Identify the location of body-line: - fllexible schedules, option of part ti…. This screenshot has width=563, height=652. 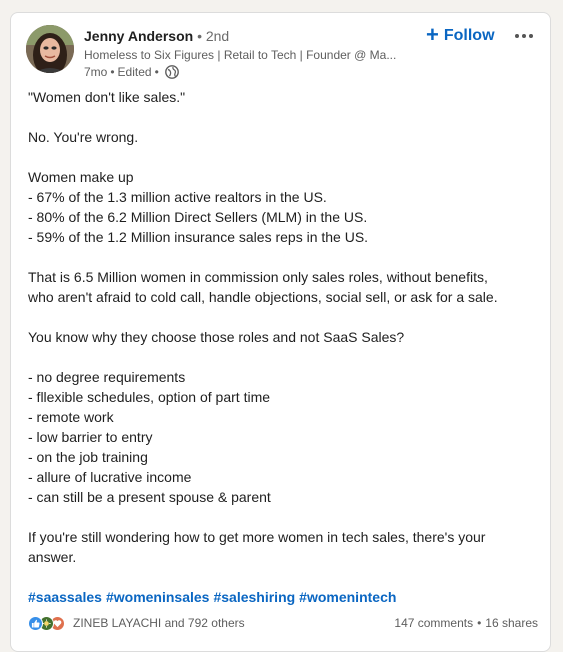
(149, 397).